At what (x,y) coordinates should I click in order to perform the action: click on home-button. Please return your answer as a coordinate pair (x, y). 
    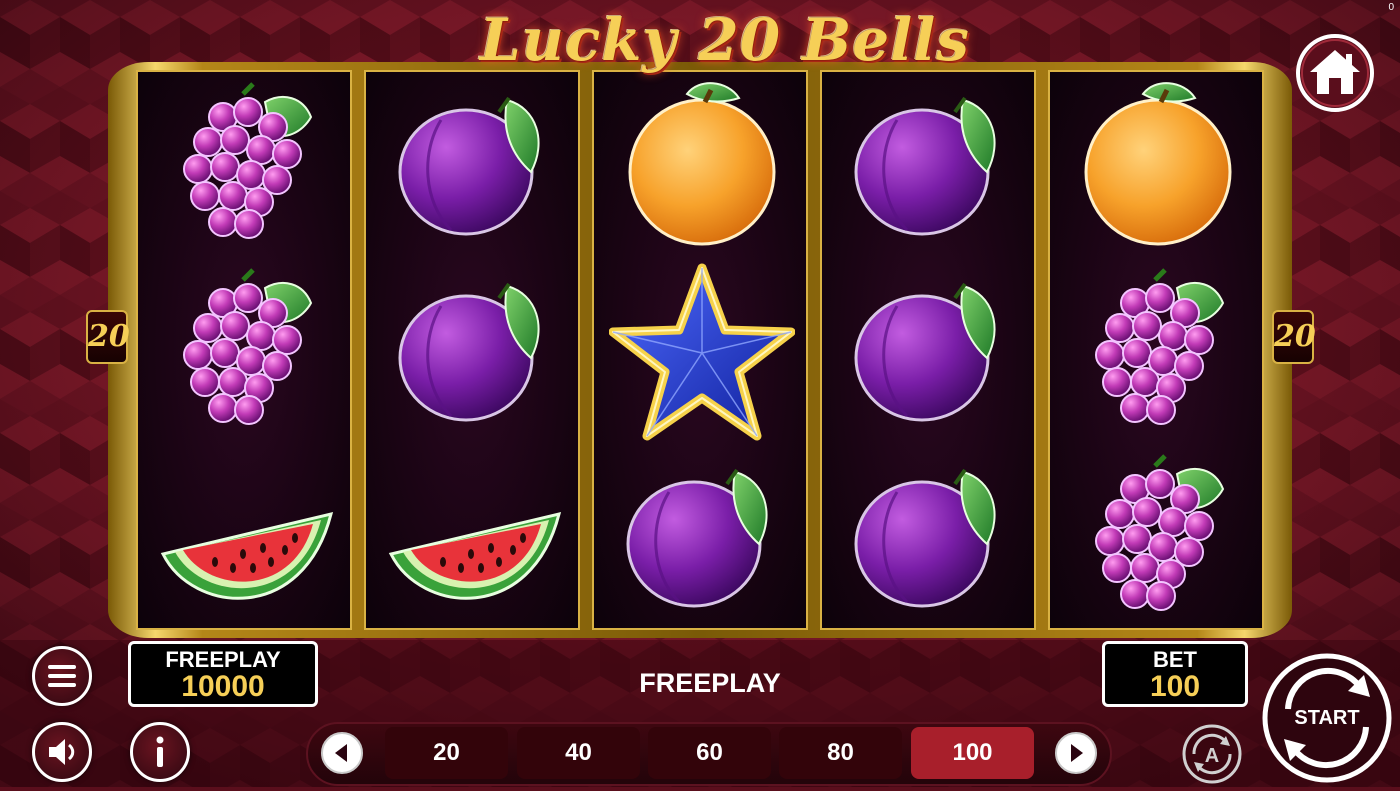
    Looking at the image, I should click on (1335, 73).